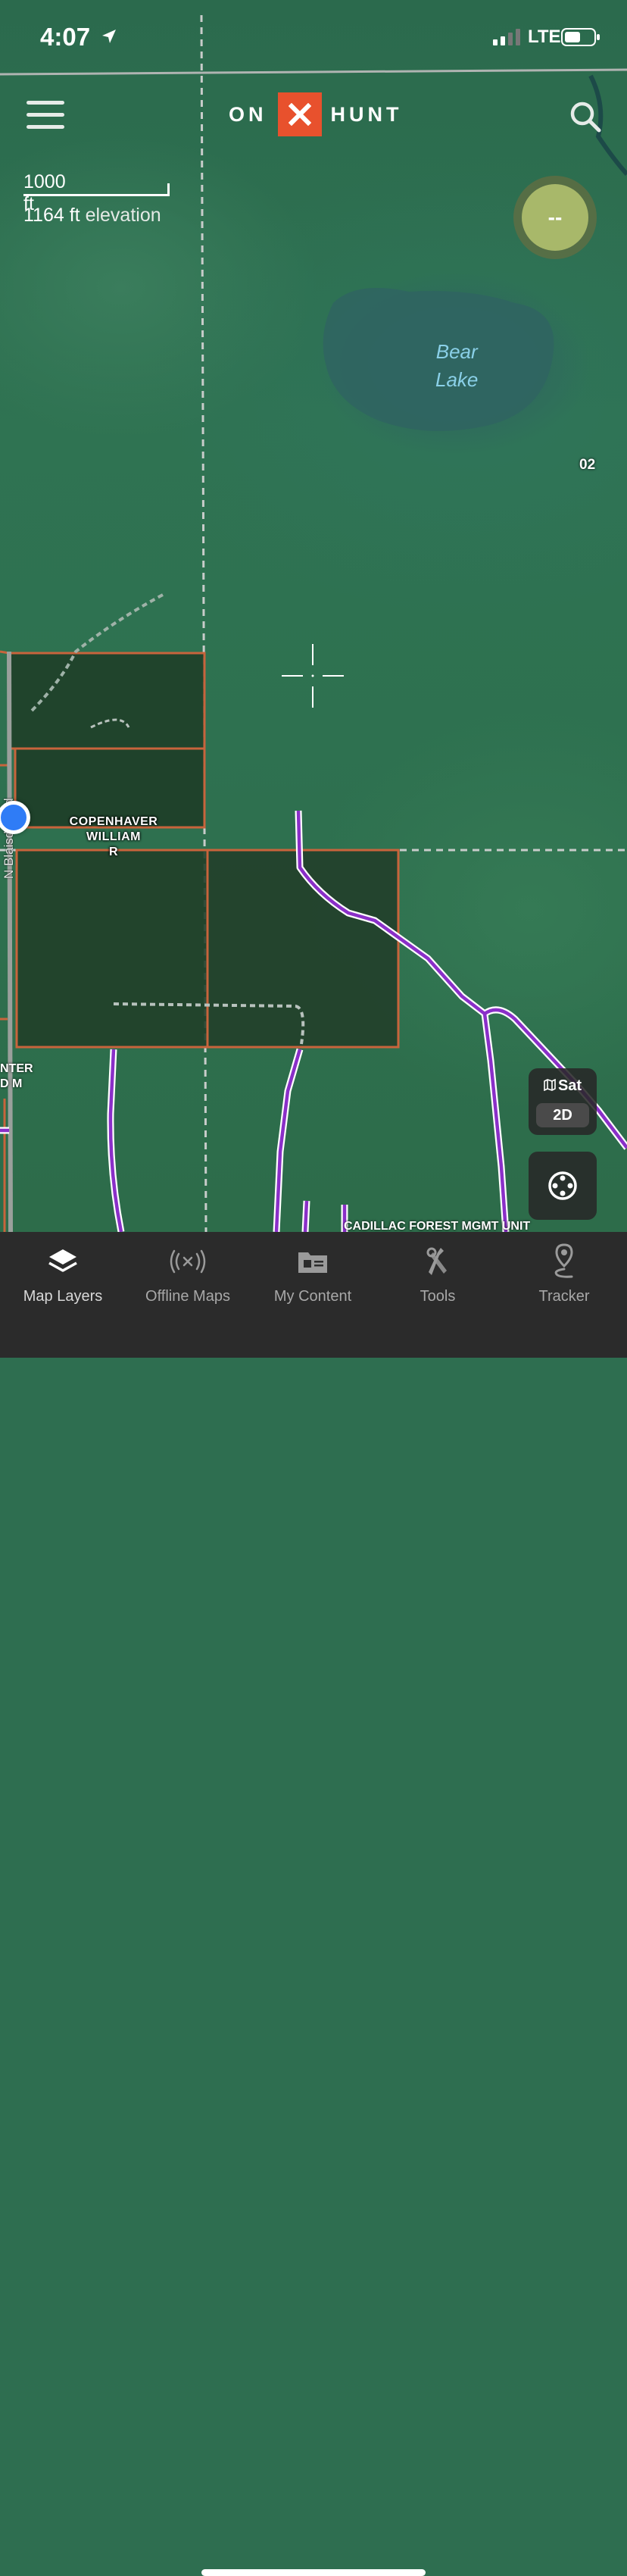  Describe the element at coordinates (114, 837) in the screenshot. I see `parcel-owner-label: COPENHAVER WILLIAM R` at that location.